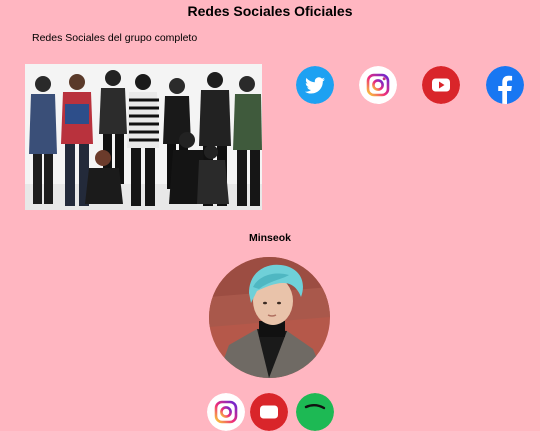 Image resolution: width=540 pixels, height=431 pixels. I want to click on member-spotify-link, so click(315, 412).